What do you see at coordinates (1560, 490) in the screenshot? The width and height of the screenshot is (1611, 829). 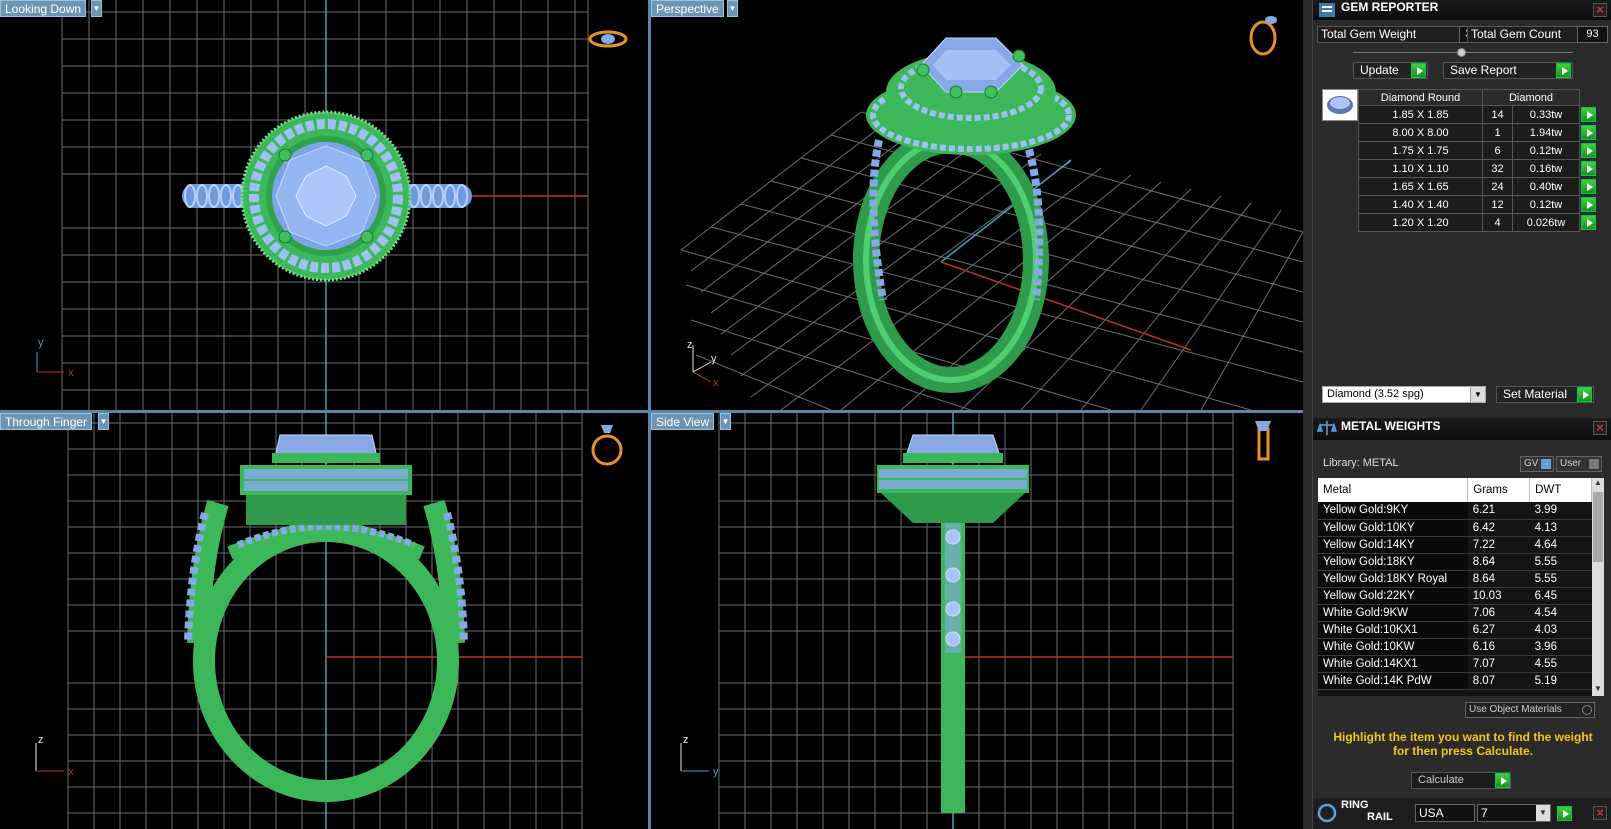 I see `metal-col-header: DWT` at bounding box center [1560, 490].